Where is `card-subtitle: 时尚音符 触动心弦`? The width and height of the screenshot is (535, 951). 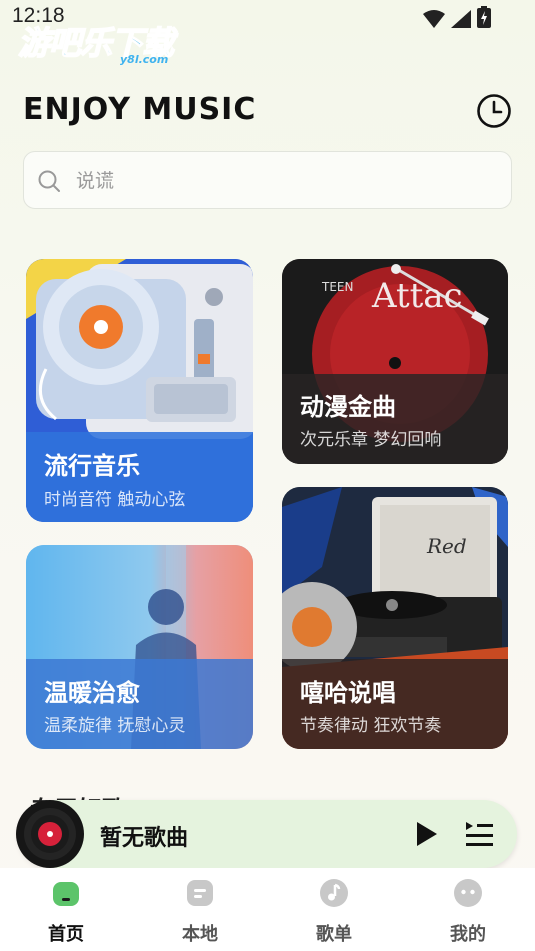 card-subtitle: 时尚音符 触动心弦 is located at coordinates (115, 500).